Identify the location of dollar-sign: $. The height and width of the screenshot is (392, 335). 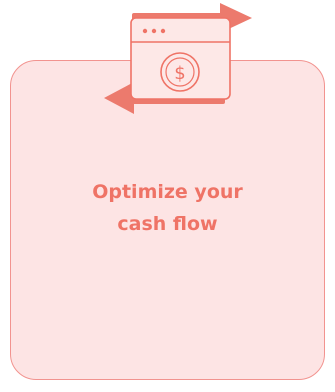
(179, 73).